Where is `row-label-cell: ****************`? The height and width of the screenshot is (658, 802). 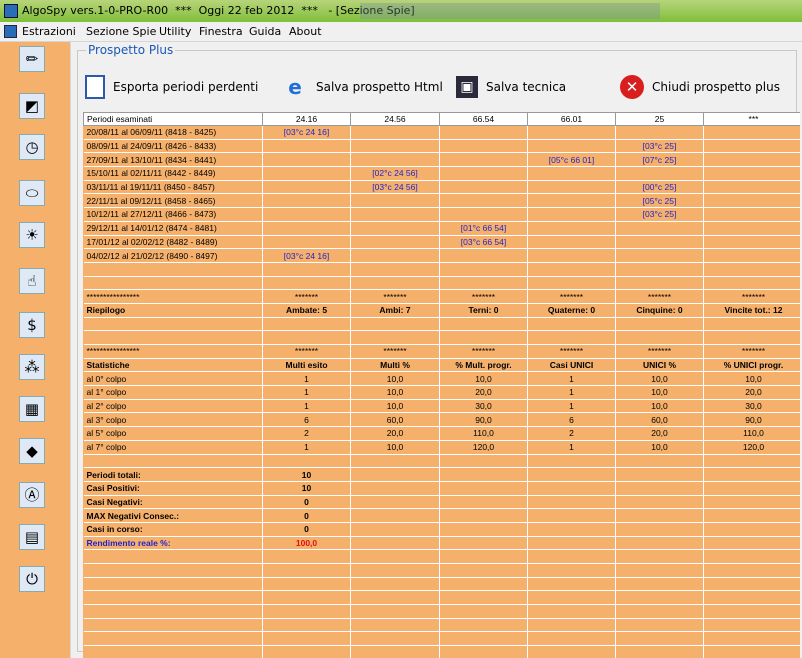 row-label-cell: **************** is located at coordinates (173, 351).